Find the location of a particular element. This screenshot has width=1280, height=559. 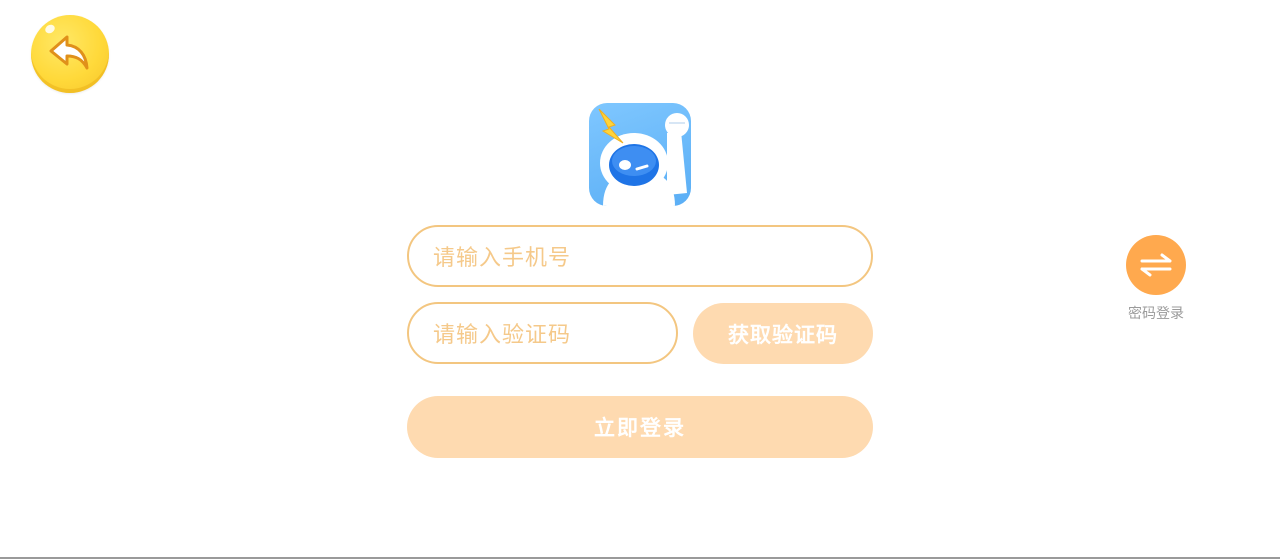

phone-input: 请输入手机号 is located at coordinates (640, 256).